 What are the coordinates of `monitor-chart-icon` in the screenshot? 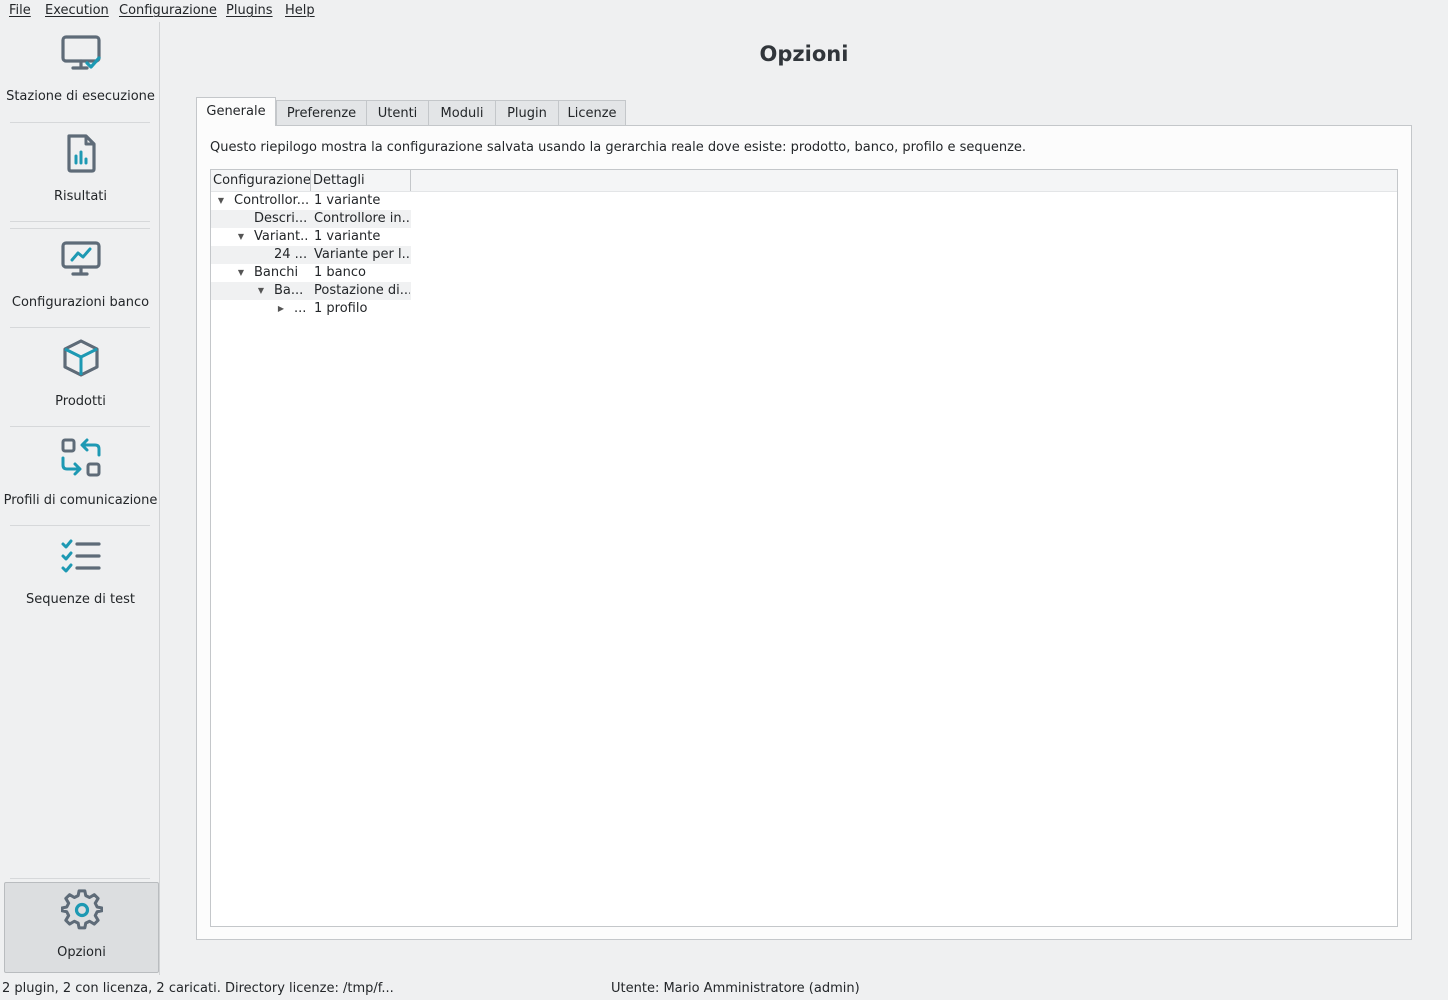 It's located at (81, 258).